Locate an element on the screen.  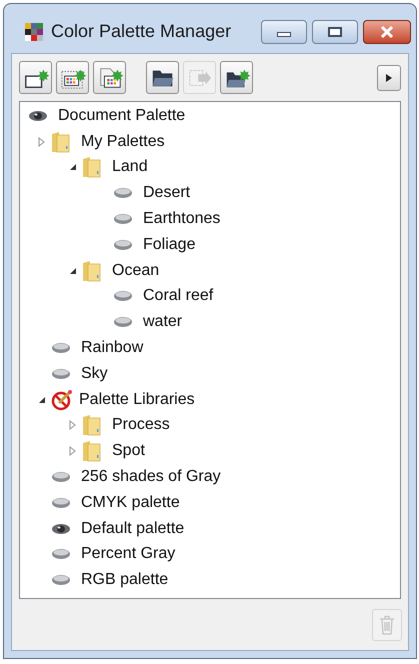
close-button is located at coordinates (387, 32).